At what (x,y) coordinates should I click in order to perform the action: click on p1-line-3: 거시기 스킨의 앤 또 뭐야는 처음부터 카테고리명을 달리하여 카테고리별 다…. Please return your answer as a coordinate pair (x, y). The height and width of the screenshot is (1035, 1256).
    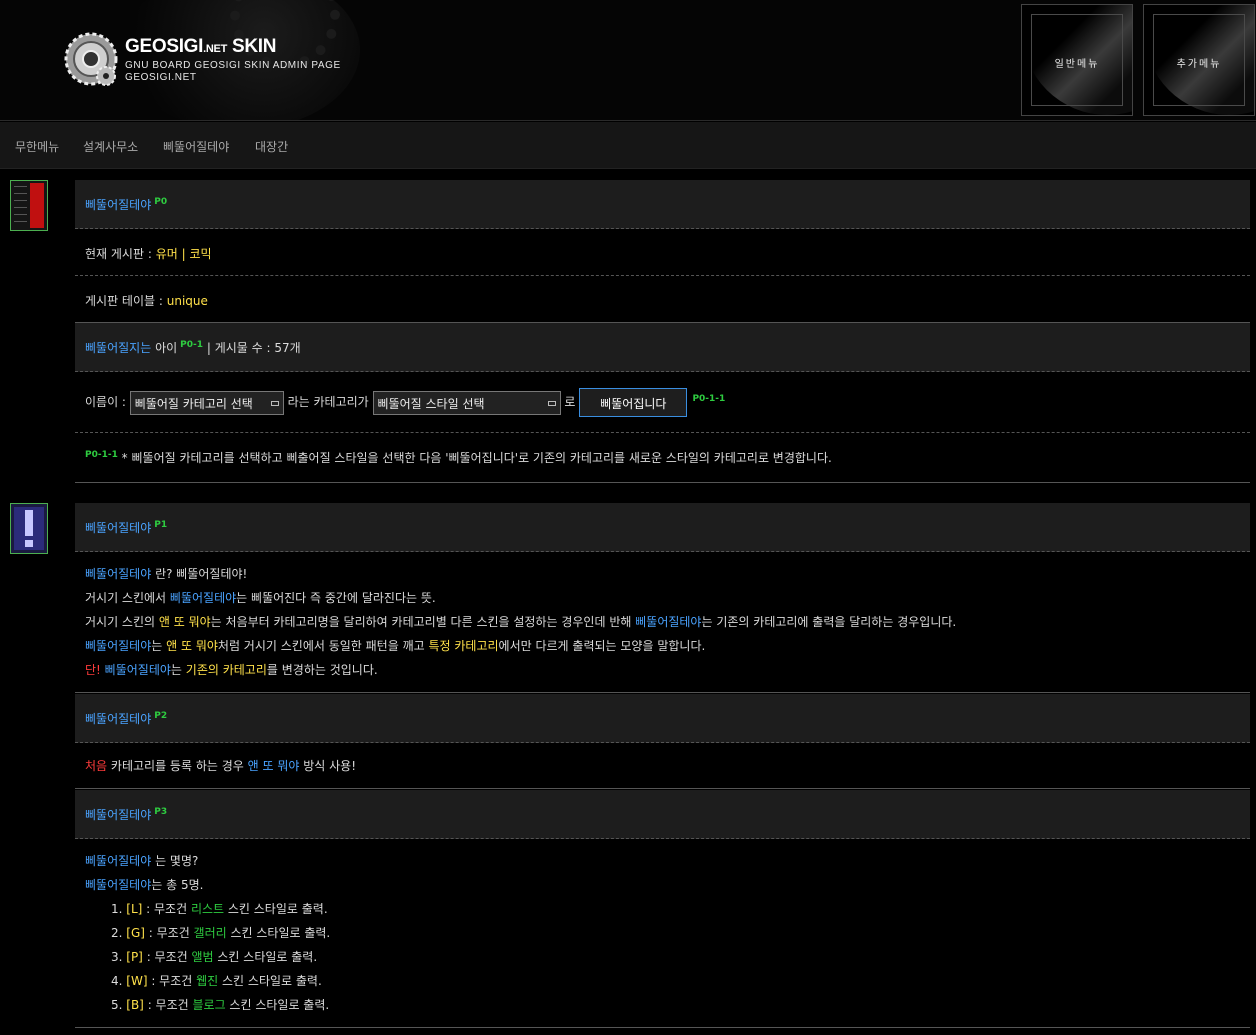
    Looking at the image, I should click on (521, 622).